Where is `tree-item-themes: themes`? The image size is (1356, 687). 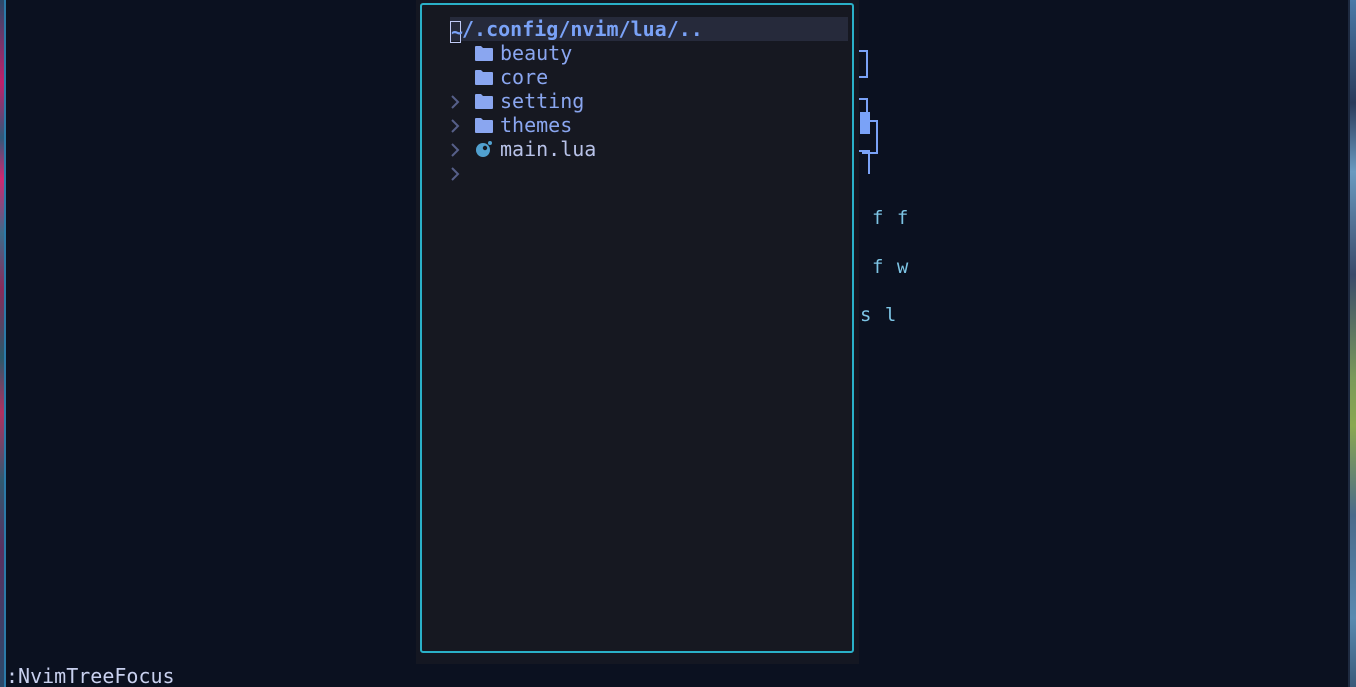
tree-item-themes: themes is located at coordinates (637, 147).